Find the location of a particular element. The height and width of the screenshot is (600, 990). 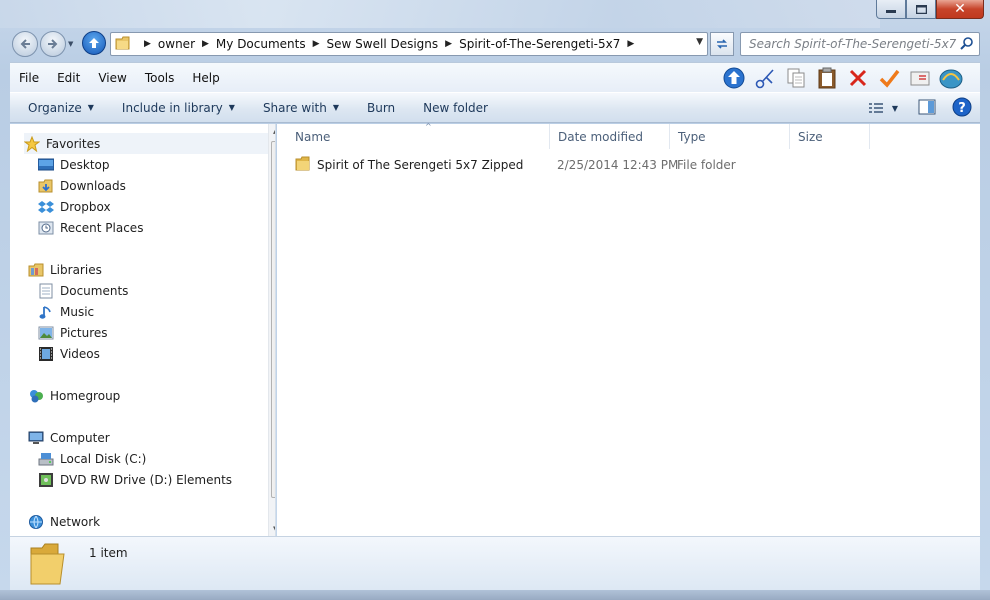

folder-icon is located at coordinates (124, 44).